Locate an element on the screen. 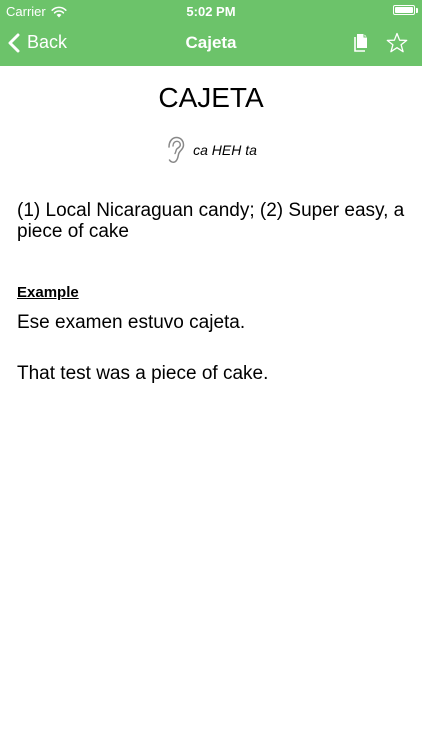 This screenshot has height=750, width=422. status-bar: Carrier 5:02 PM is located at coordinates (211, 11).